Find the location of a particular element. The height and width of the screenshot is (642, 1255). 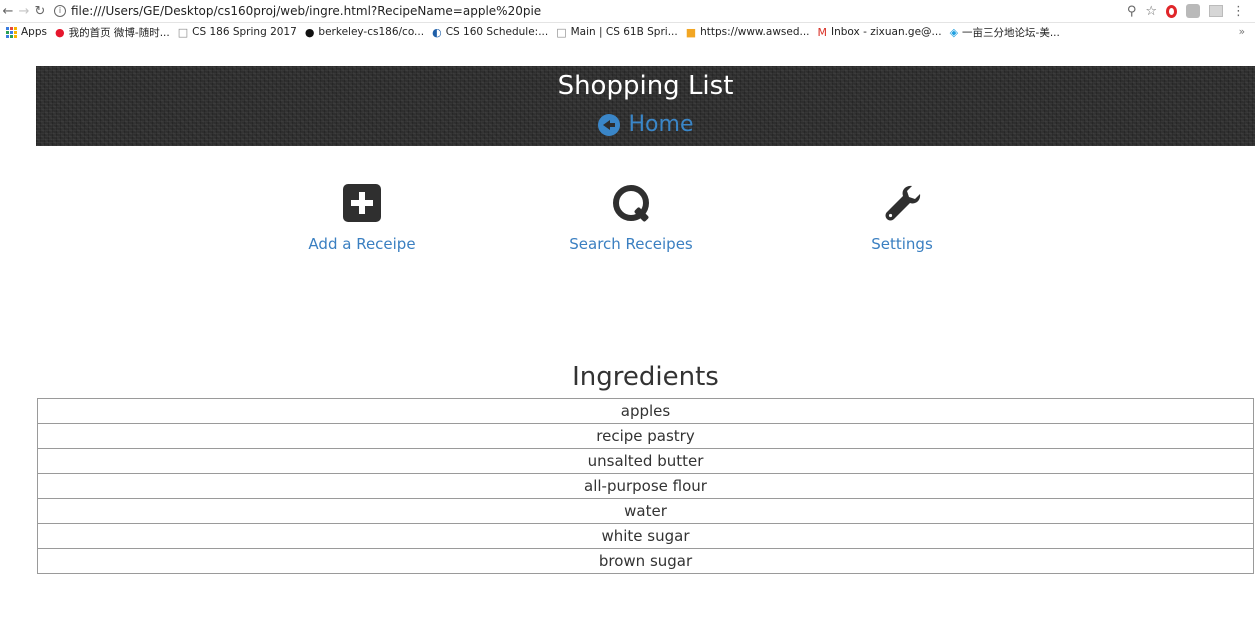

page-header: Shopping List Home is located at coordinates (645, 106).